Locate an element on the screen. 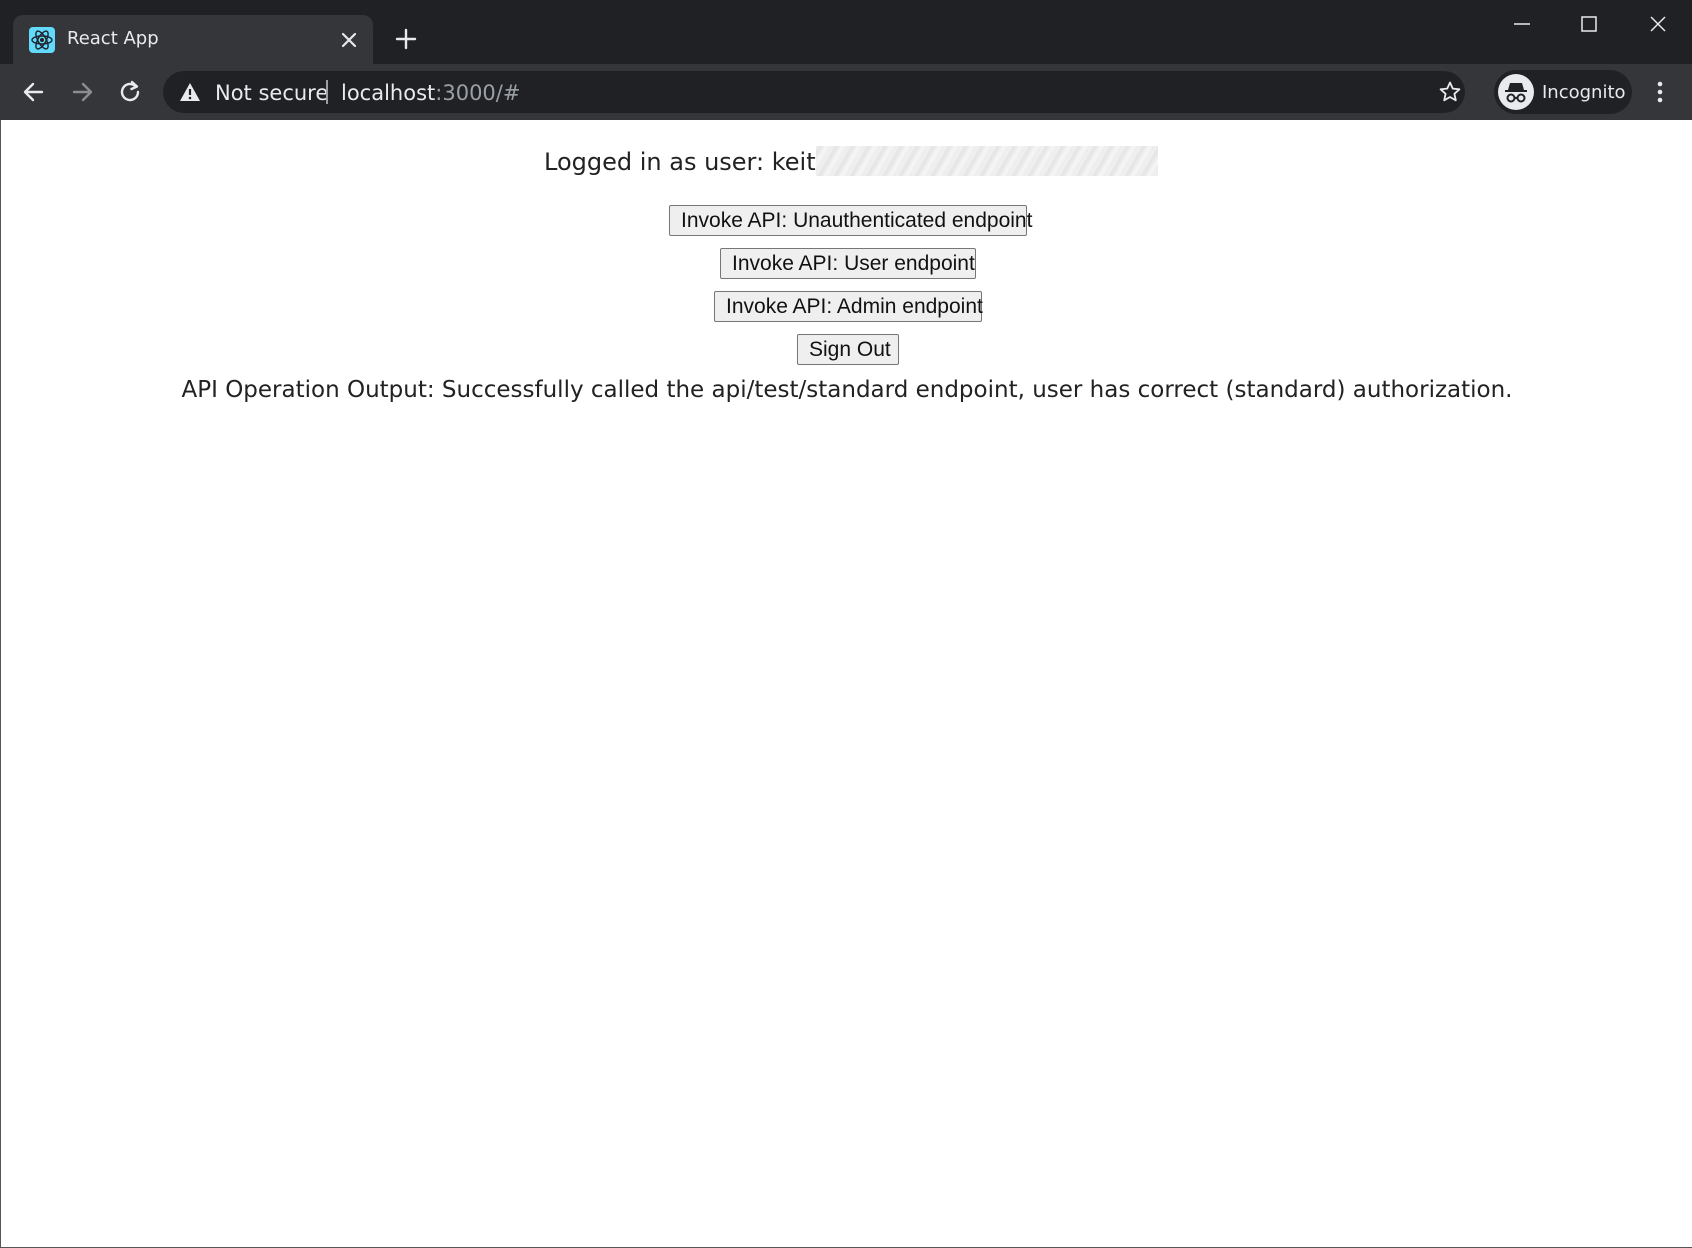 This screenshot has width=1692, height=1248. tab-title: React App is located at coordinates (113, 38).